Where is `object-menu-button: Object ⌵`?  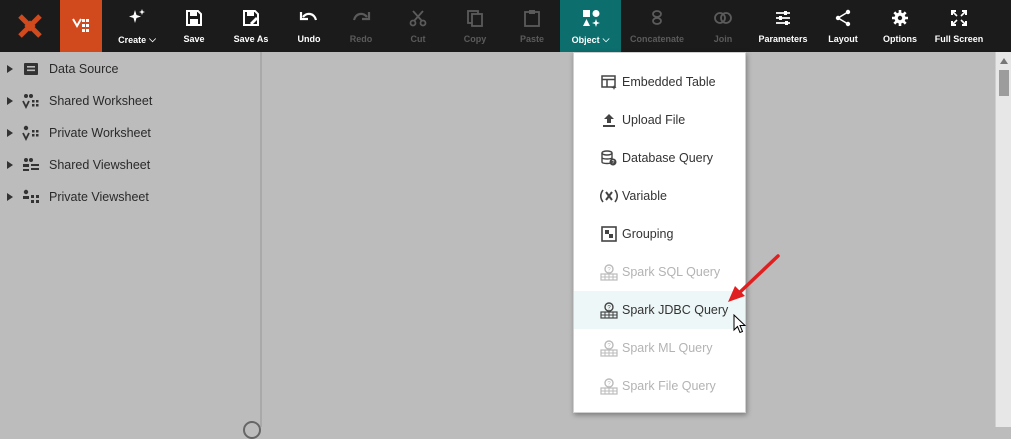
object-menu-button: Object ⌵ is located at coordinates (590, 26).